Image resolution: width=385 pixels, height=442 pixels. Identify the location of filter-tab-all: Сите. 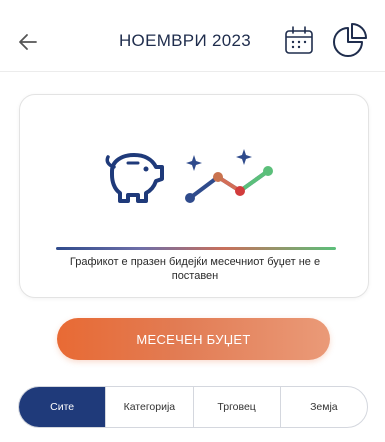
(63, 407).